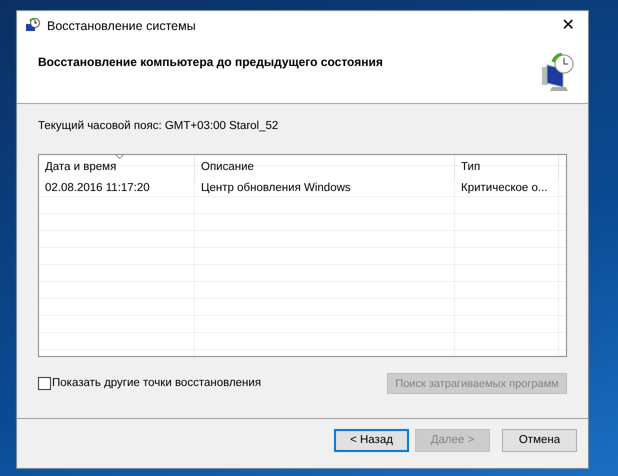 The height and width of the screenshot is (476, 618). What do you see at coordinates (325, 189) in the screenshot?
I see `table-cell: Центр обновления Windows` at bounding box center [325, 189].